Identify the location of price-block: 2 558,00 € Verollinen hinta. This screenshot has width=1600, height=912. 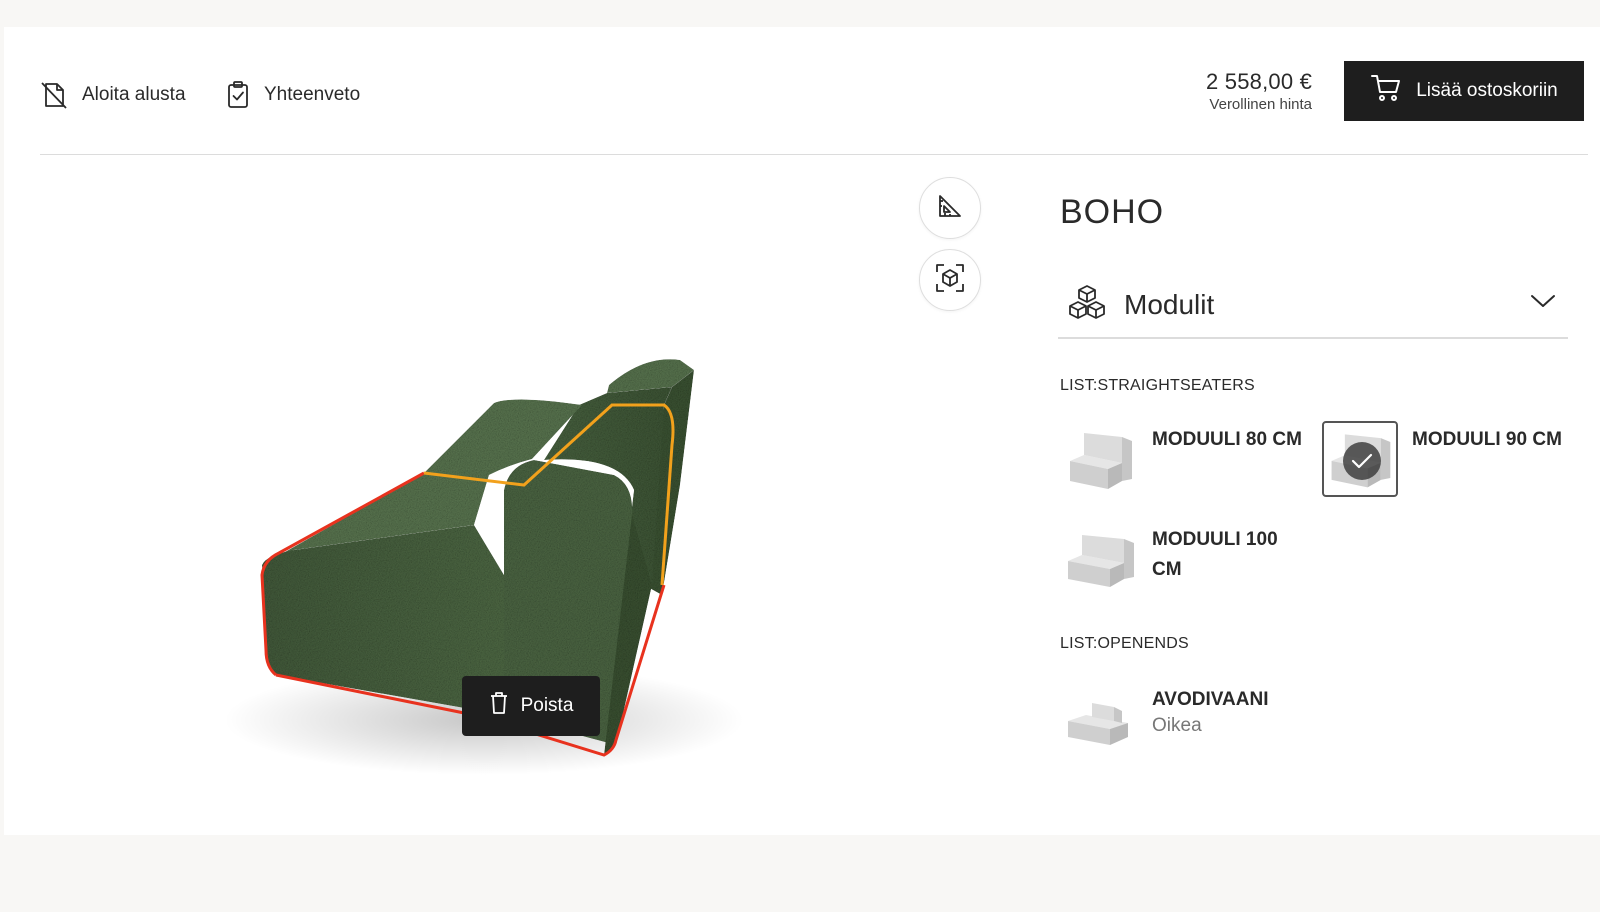
(1259, 91).